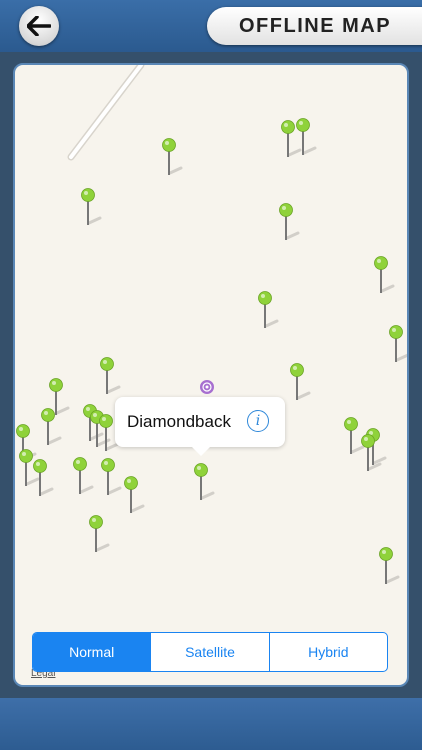 Image resolution: width=422 pixels, height=750 pixels. What do you see at coordinates (92, 652) in the screenshot?
I see `map-type-normal: Normal` at bounding box center [92, 652].